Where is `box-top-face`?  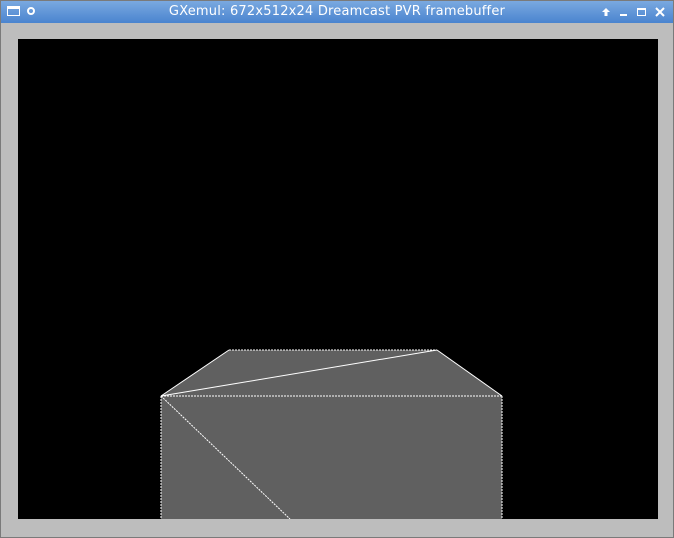 box-top-face is located at coordinates (331, 373).